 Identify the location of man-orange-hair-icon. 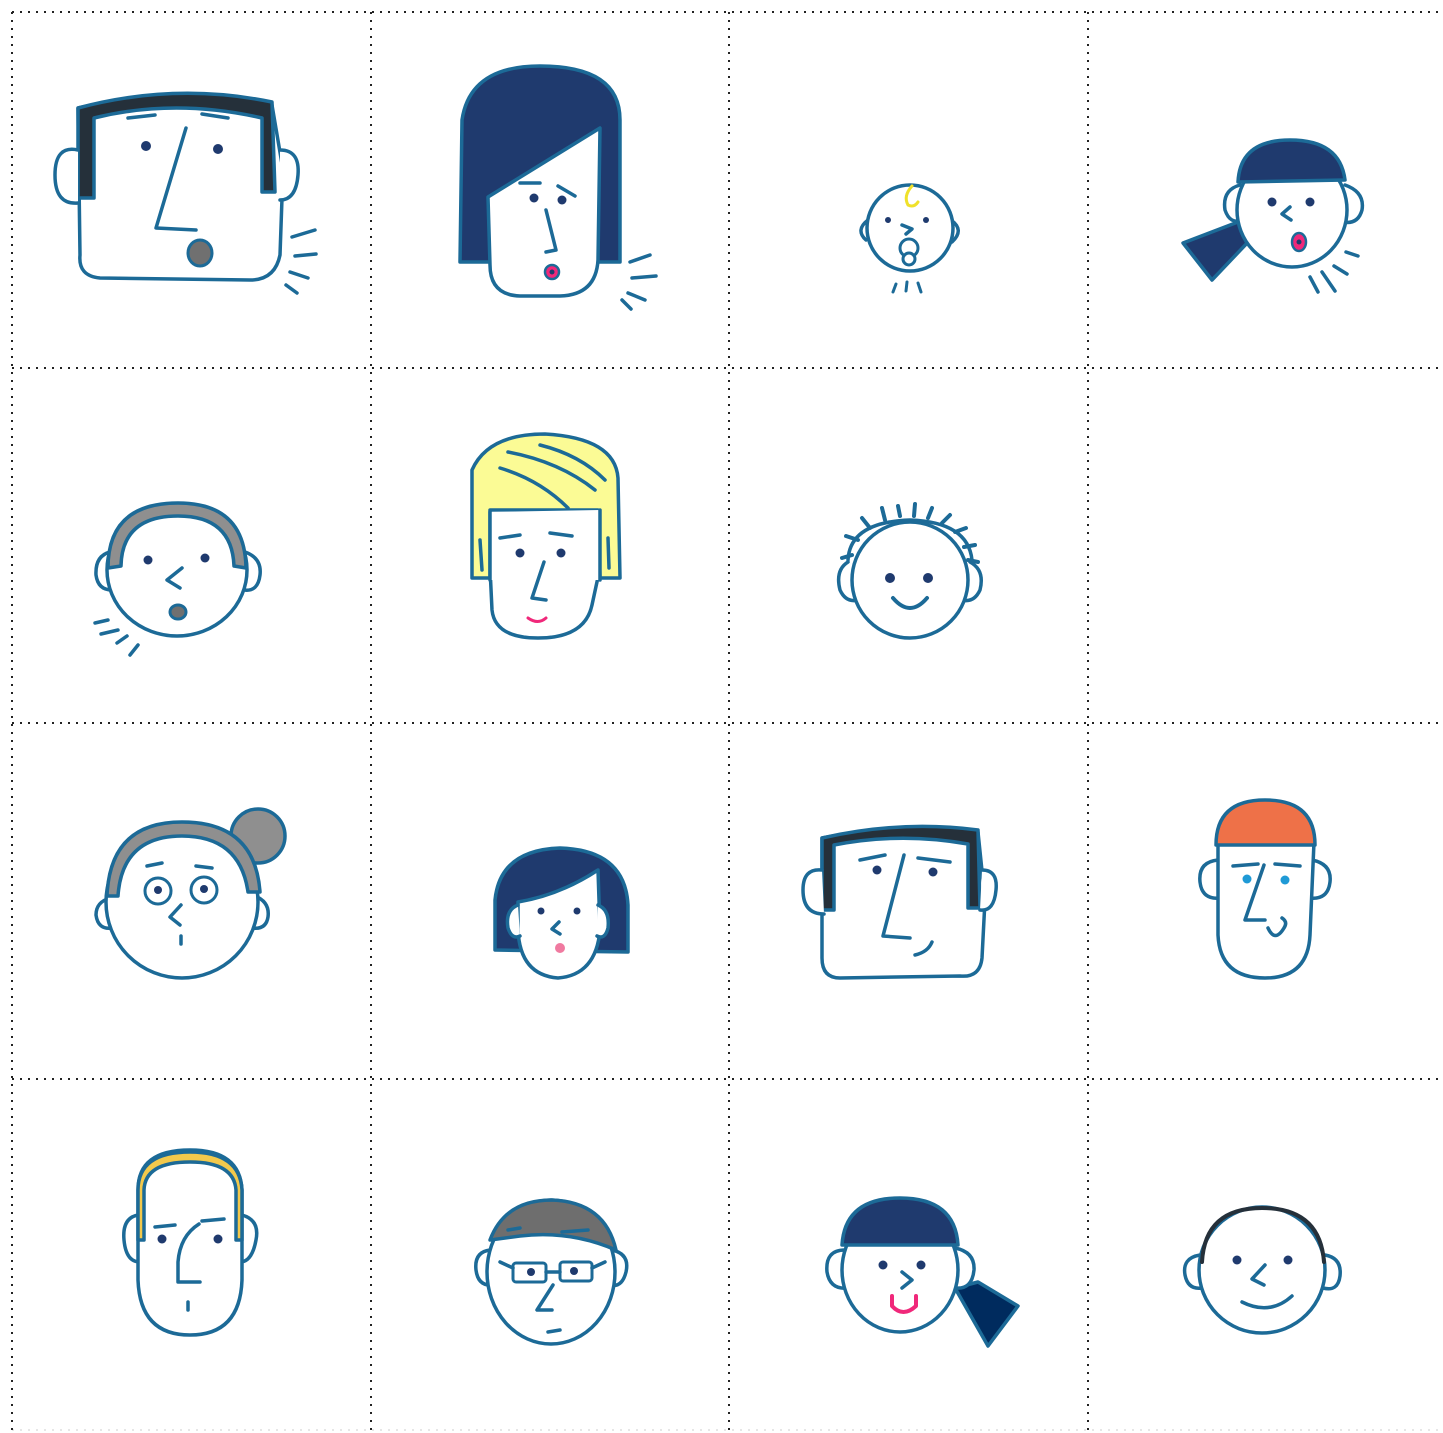
(1265, 889).